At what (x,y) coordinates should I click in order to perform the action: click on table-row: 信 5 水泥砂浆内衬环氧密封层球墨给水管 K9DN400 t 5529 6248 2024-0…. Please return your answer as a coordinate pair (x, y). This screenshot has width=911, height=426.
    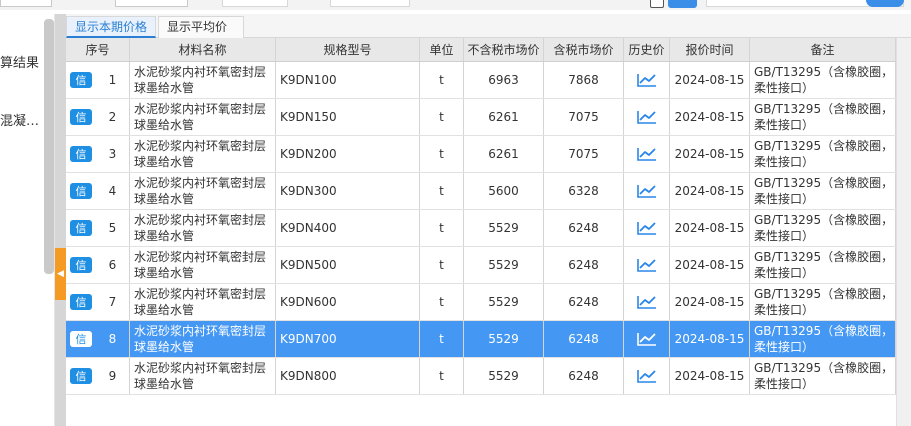
    Looking at the image, I should click on (481, 228).